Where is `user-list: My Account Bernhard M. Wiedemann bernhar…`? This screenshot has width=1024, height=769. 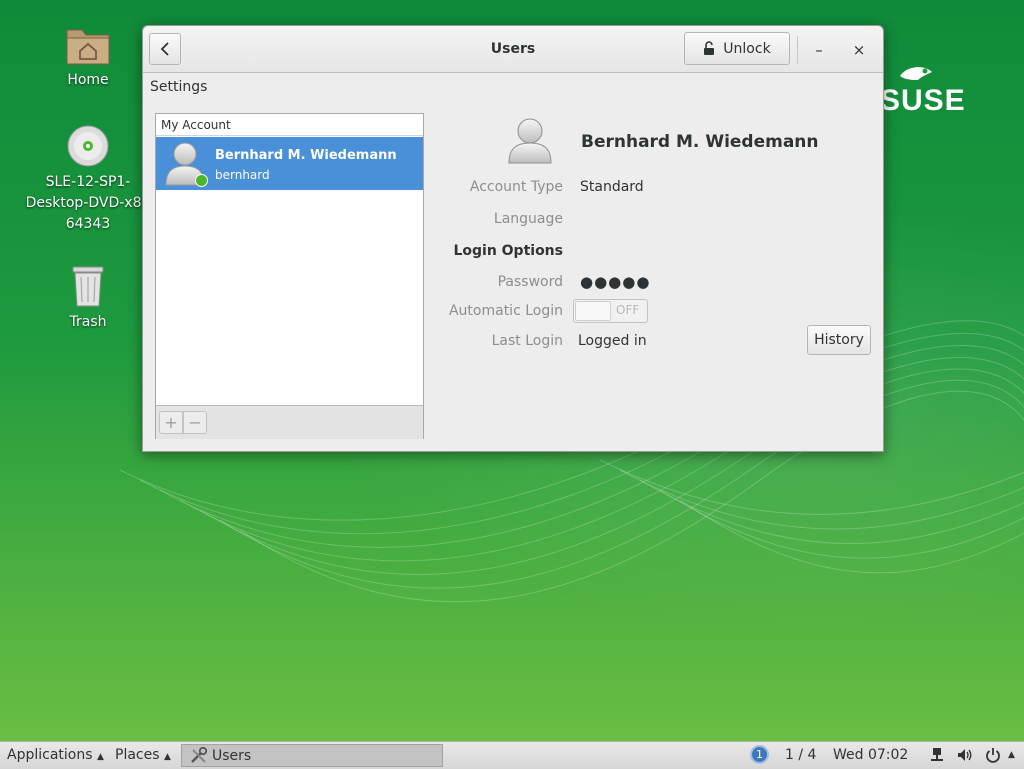 user-list: My Account Bernhard M. Wiedemann bernhar… is located at coordinates (289, 276).